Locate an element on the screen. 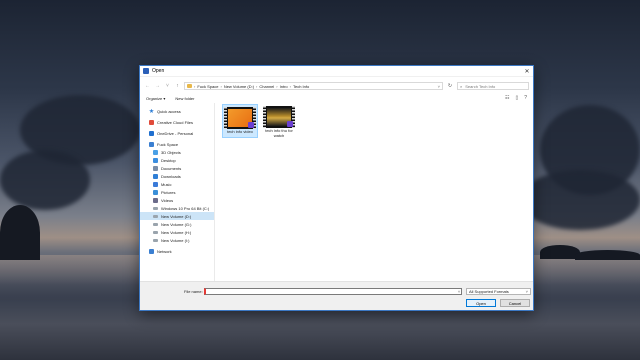 The image size is (640, 360). dialog-title: Open is located at coordinates (158, 71).